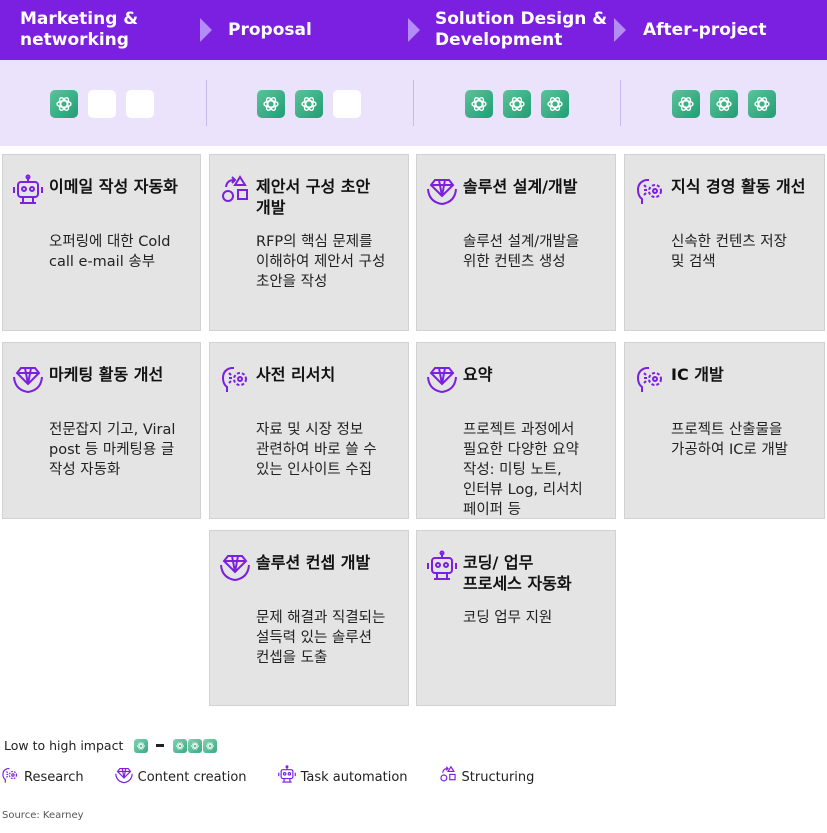 The image size is (827, 833). What do you see at coordinates (112, 450) in the screenshot?
I see `card-description: 전문잡지 기고, Viral post 등 마케팅용 글 작성 자동화` at bounding box center [112, 450].